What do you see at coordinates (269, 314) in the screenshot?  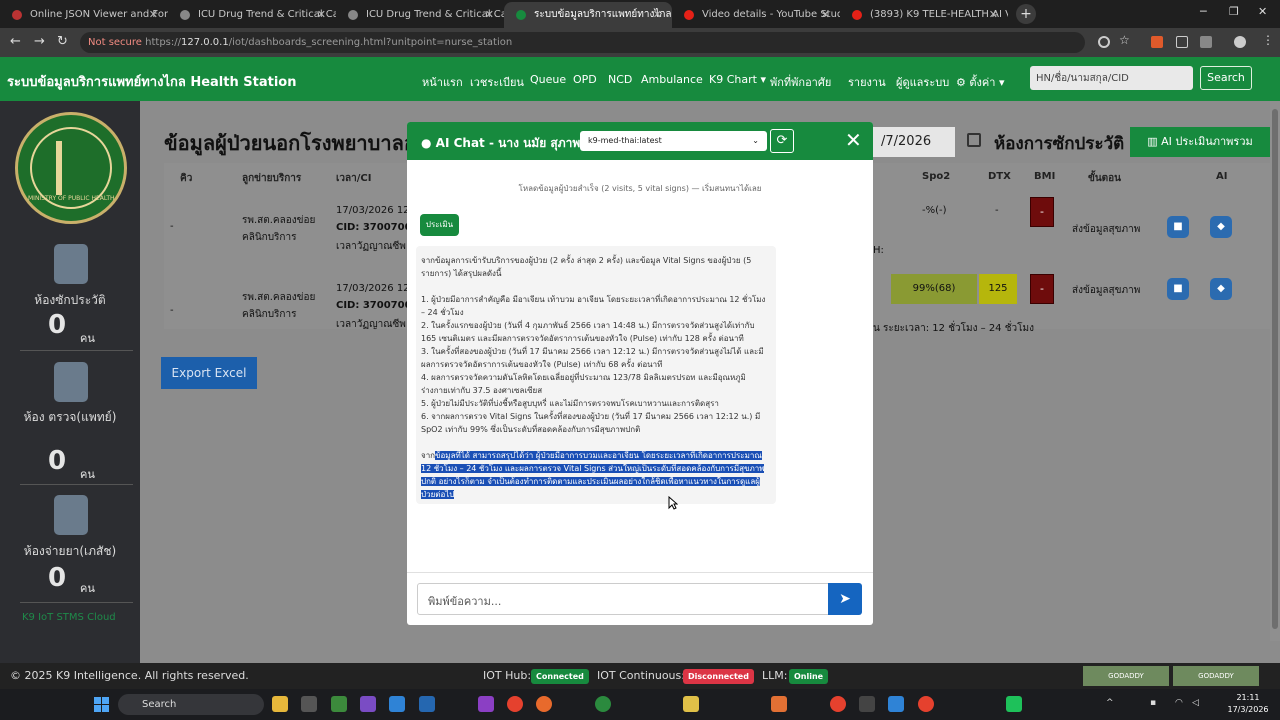 I see `unit-cell: คลินิกบริการ` at bounding box center [269, 314].